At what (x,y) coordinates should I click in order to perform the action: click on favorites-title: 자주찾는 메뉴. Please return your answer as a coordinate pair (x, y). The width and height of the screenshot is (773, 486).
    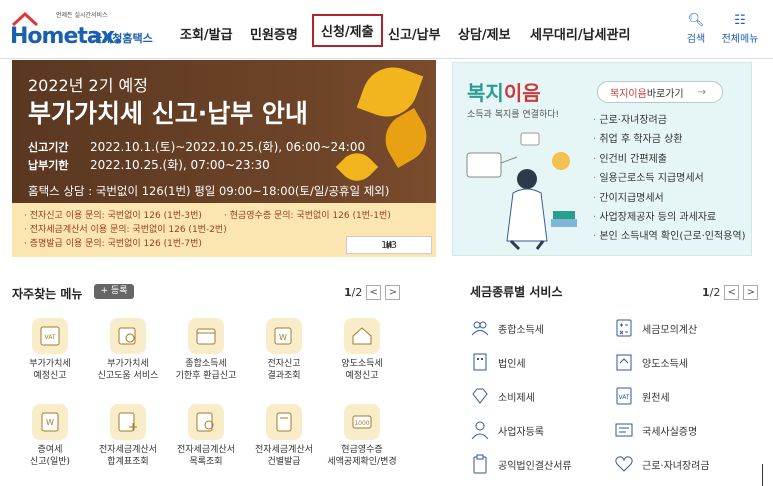
    Looking at the image, I should click on (47, 294).